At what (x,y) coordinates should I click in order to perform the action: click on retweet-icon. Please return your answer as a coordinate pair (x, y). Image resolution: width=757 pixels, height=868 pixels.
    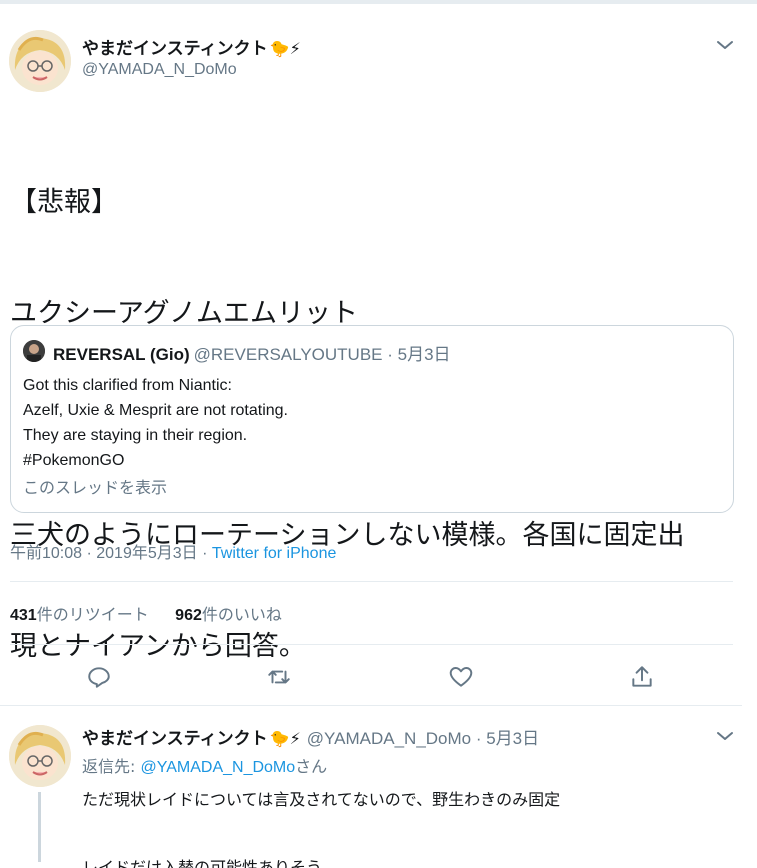
    Looking at the image, I should click on (279, 677).